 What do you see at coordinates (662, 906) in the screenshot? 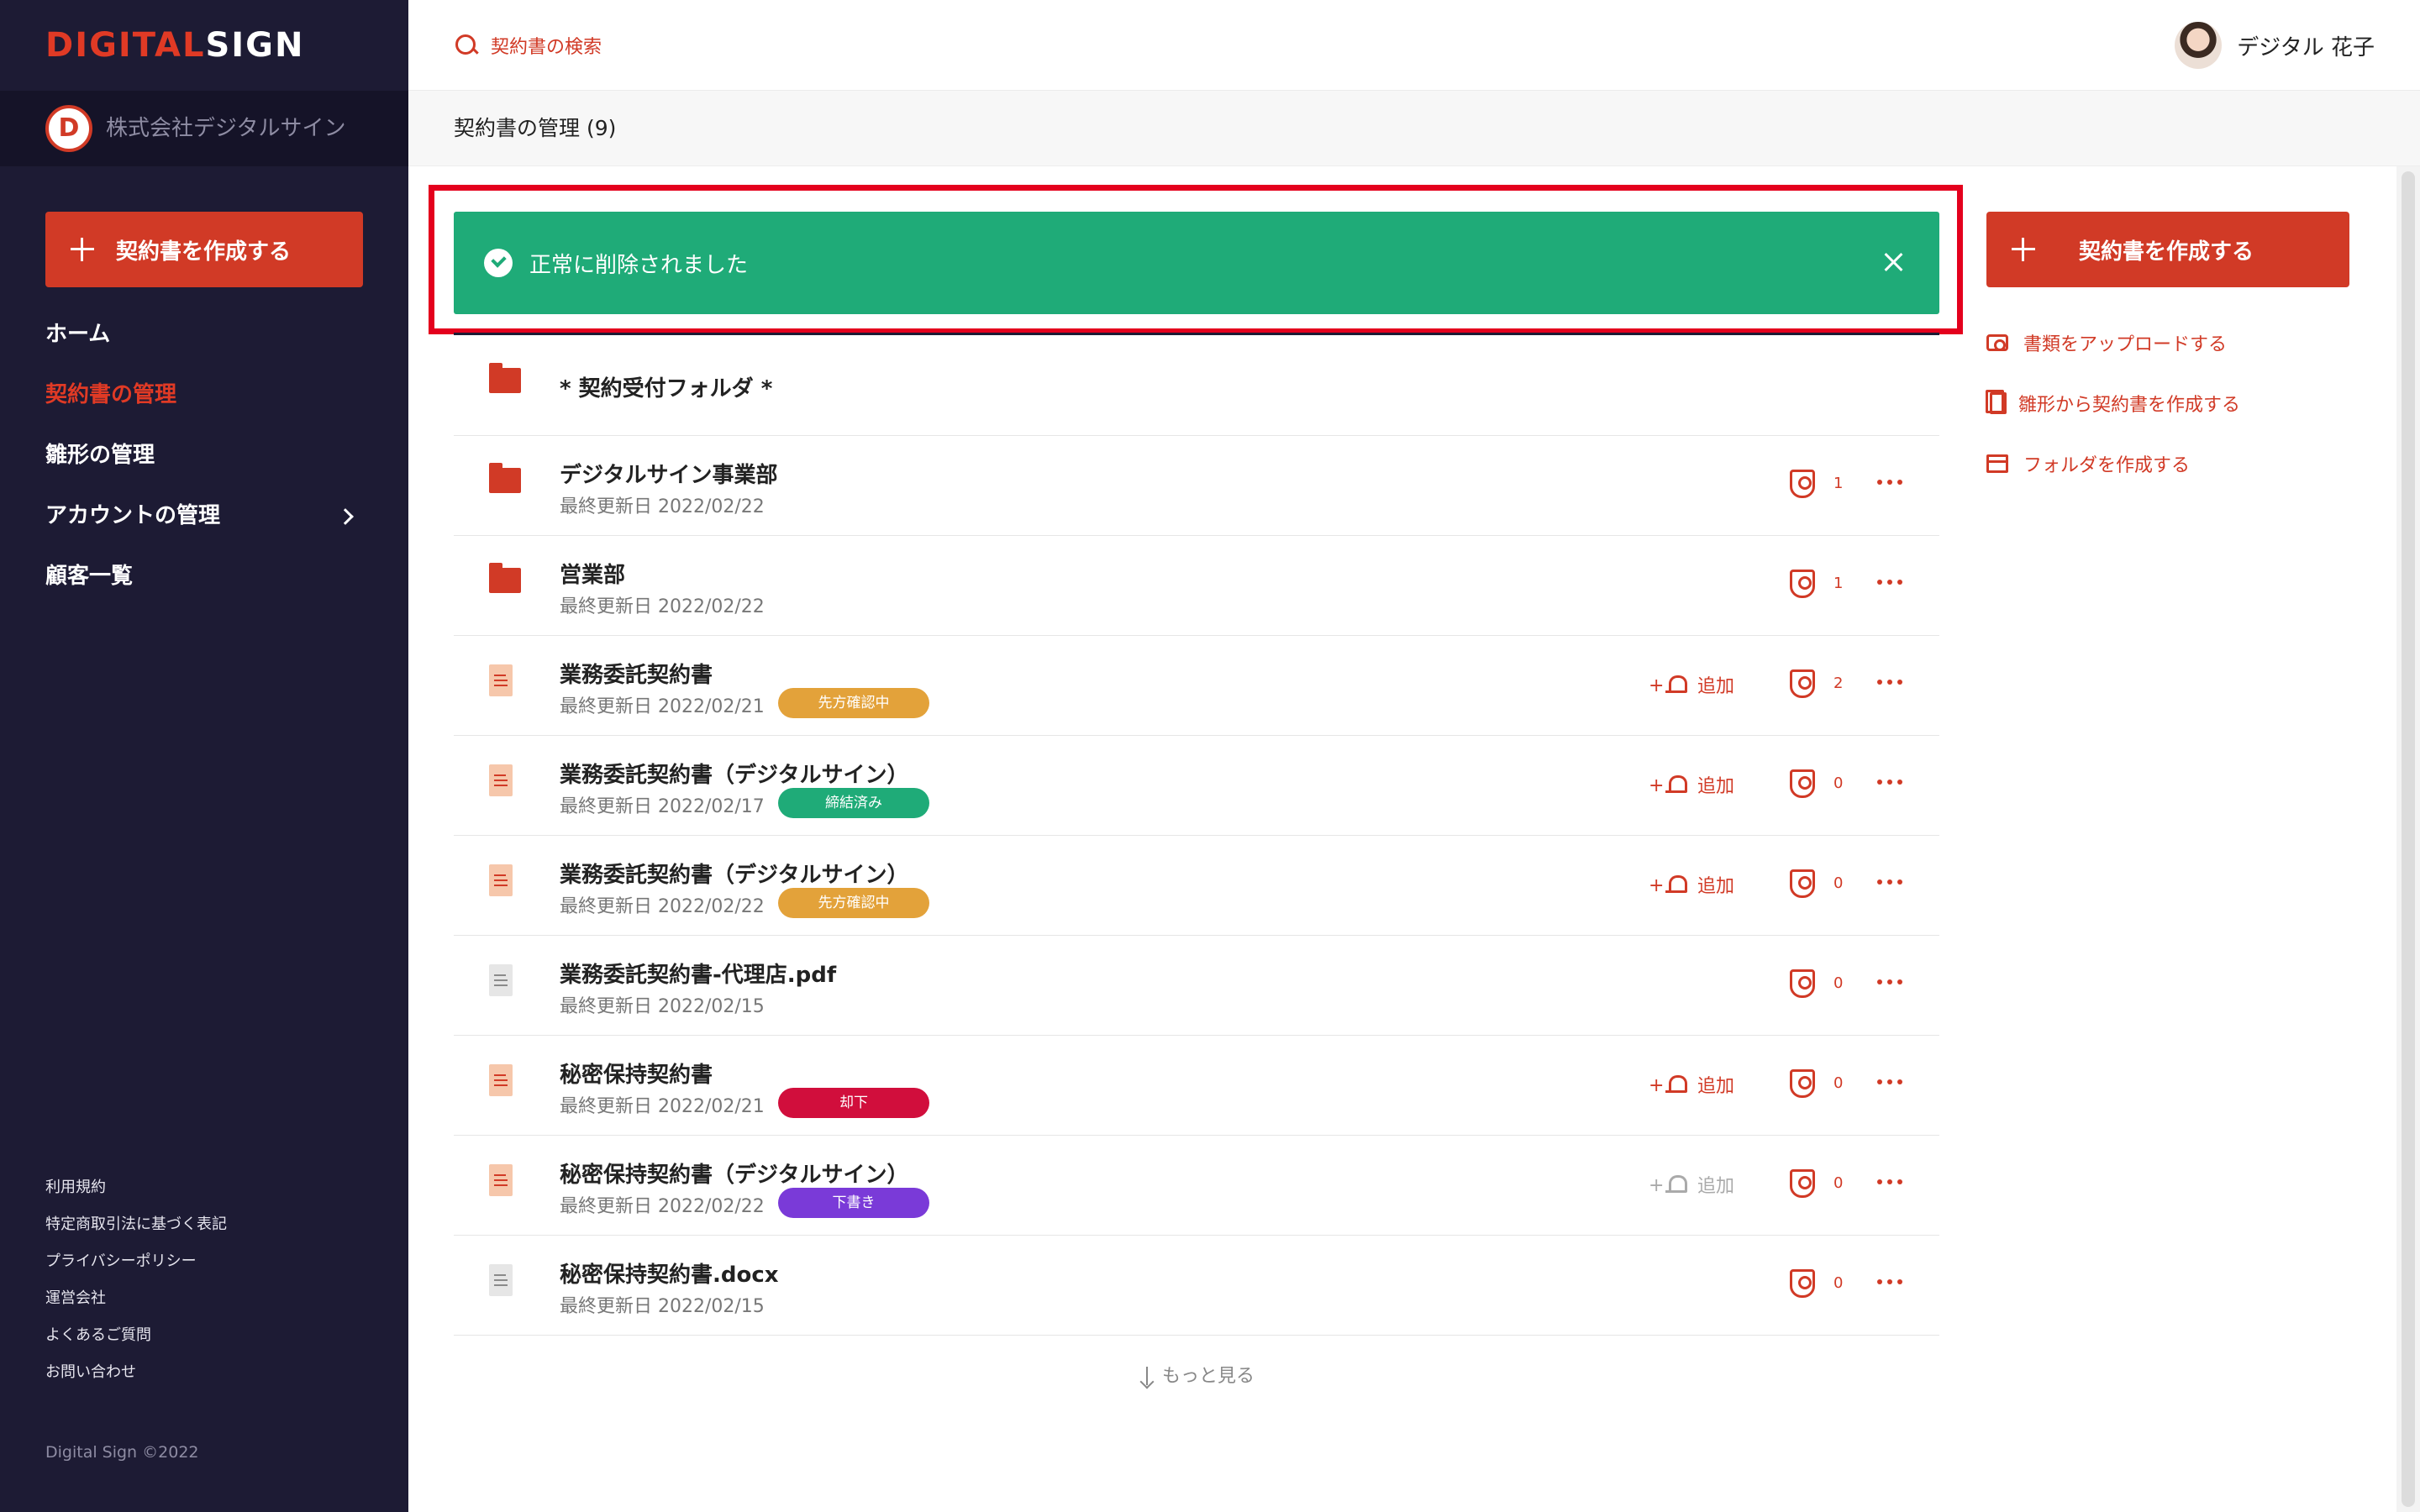
I see `item-updated-date: 最終更新日 2022/02/22` at bounding box center [662, 906].